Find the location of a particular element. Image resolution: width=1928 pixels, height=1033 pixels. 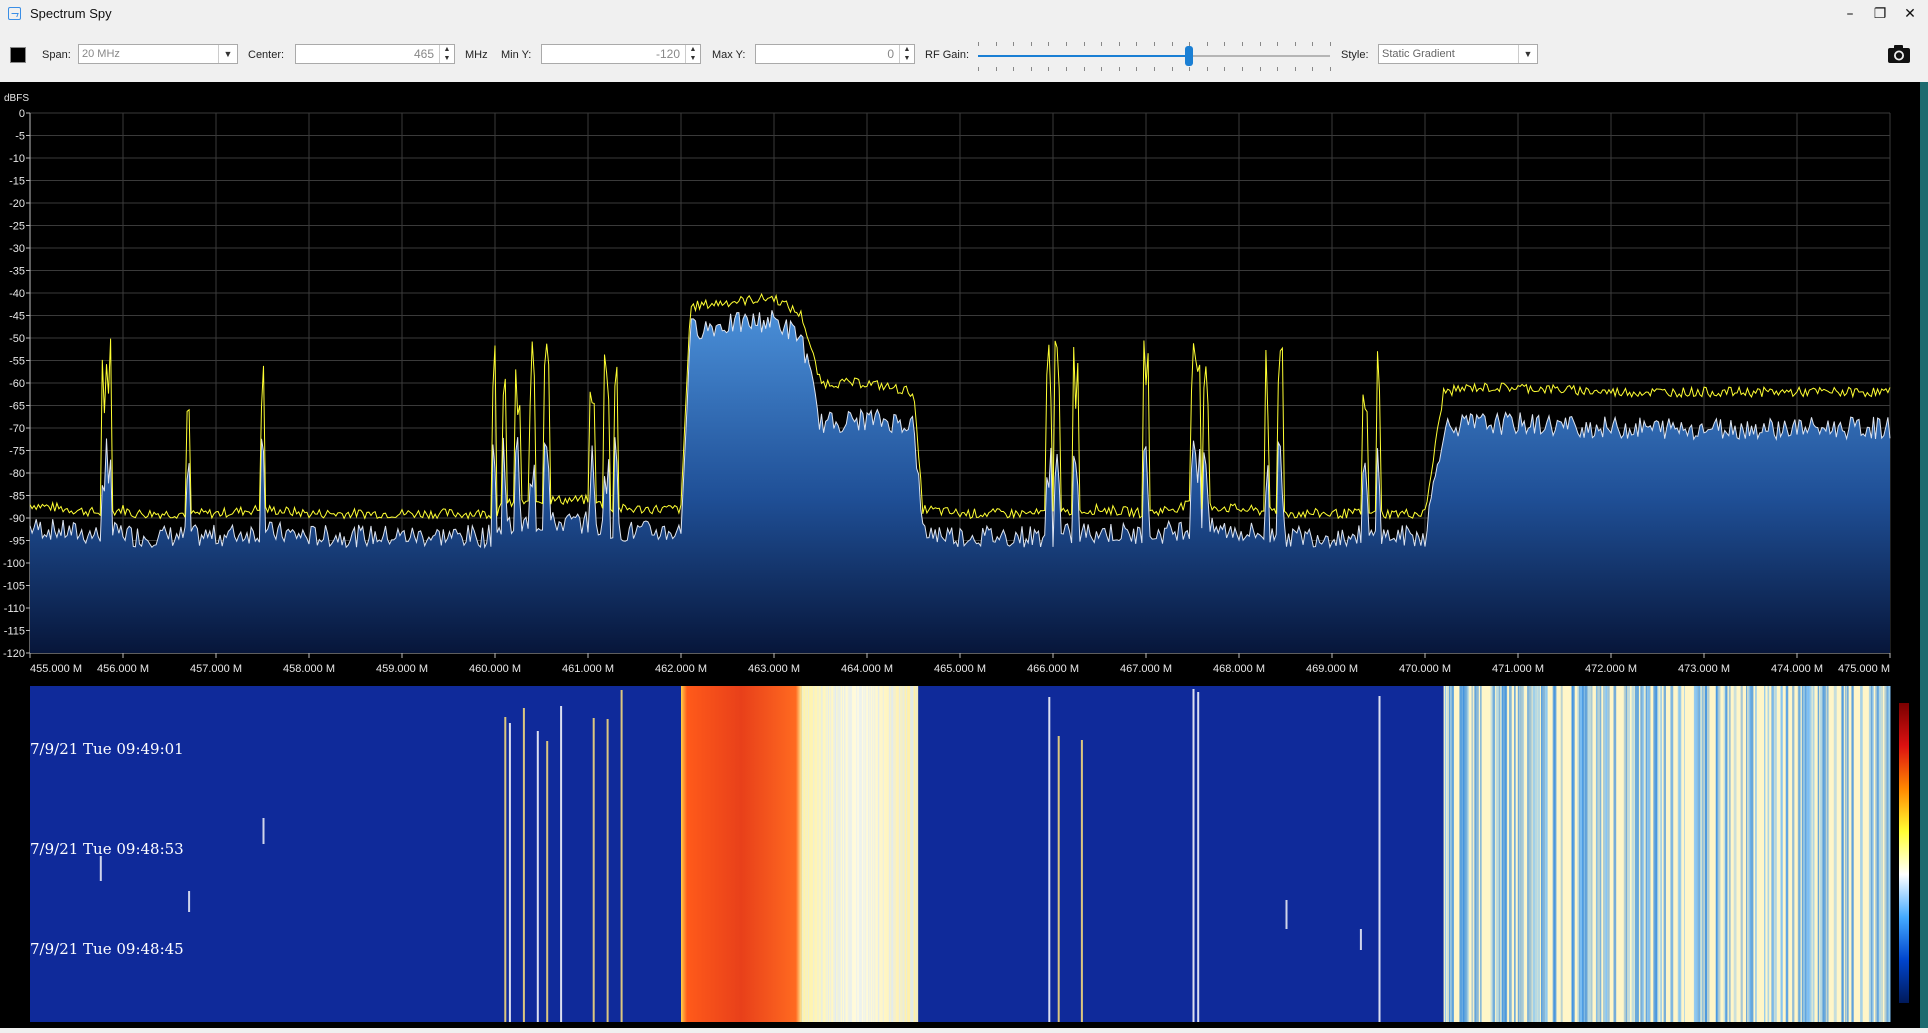

span-select: 20 MHz ▼ is located at coordinates (158, 54).